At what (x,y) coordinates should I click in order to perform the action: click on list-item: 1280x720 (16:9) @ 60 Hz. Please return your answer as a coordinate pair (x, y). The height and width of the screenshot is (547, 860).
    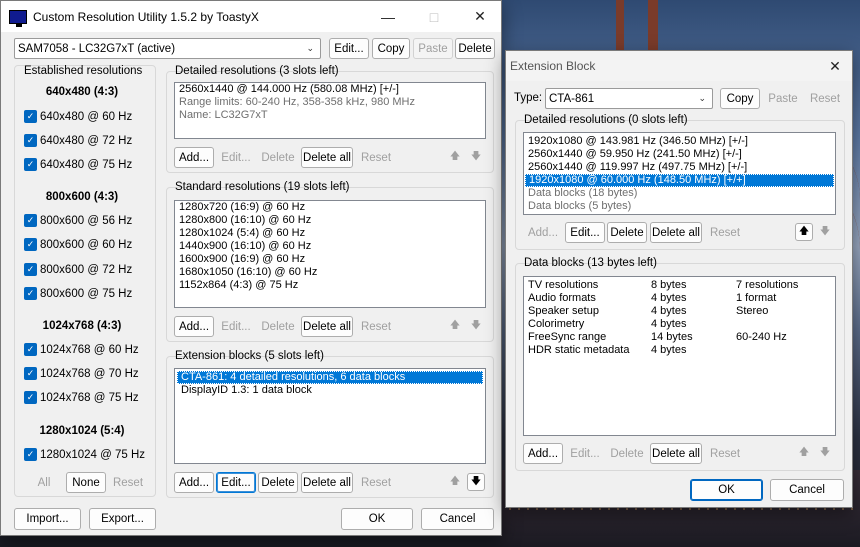
    Looking at the image, I should click on (330, 207).